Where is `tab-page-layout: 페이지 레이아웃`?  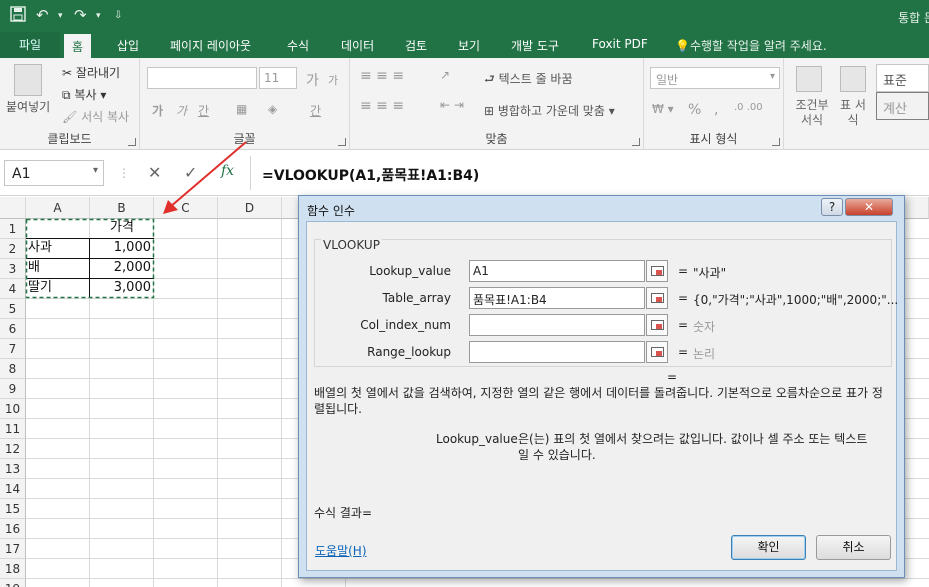
tab-page-layout: 페이지 레이아웃 is located at coordinates (210, 45).